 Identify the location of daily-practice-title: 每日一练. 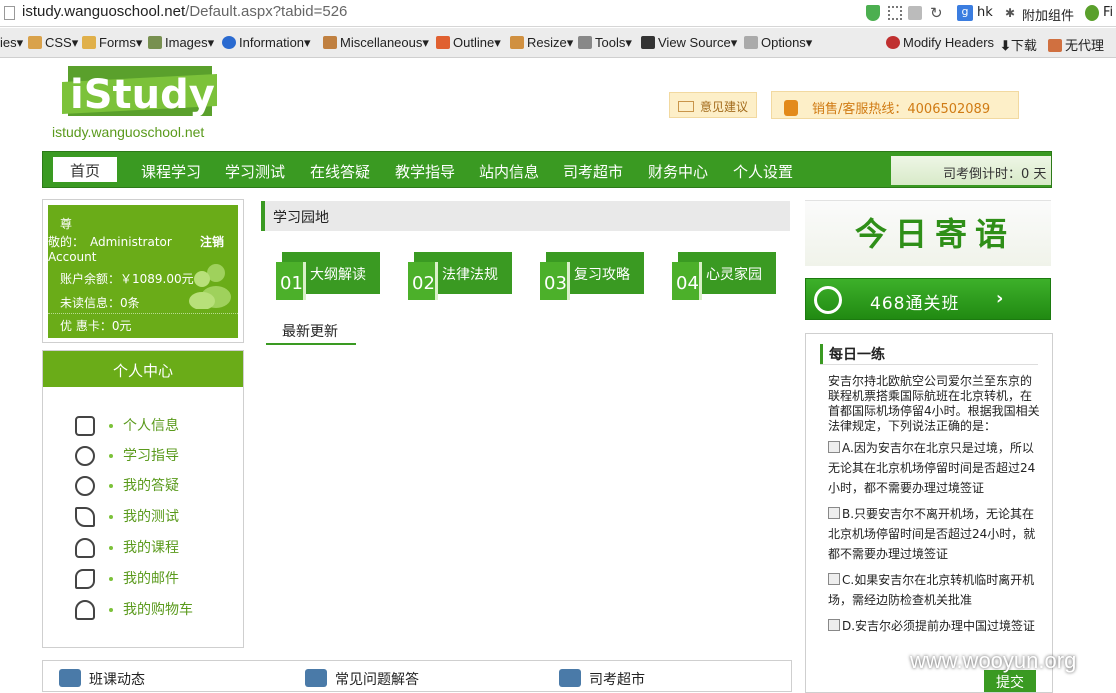
(930, 354).